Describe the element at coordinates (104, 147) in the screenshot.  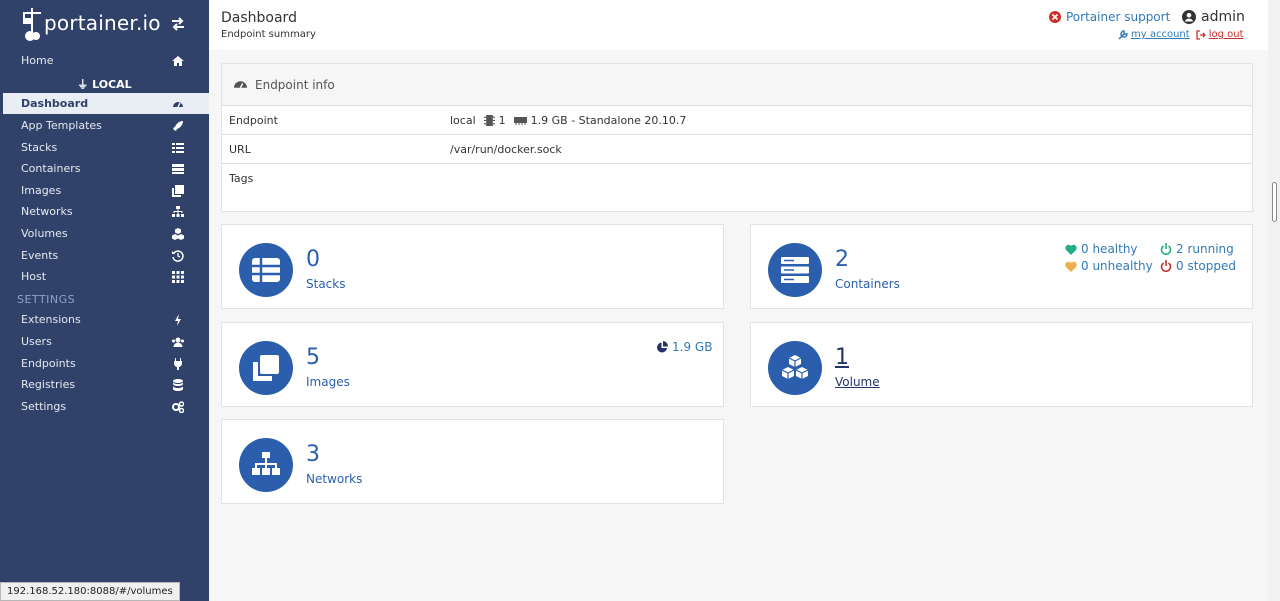
I see `sidebar-item-stacks: Stacks` at that location.